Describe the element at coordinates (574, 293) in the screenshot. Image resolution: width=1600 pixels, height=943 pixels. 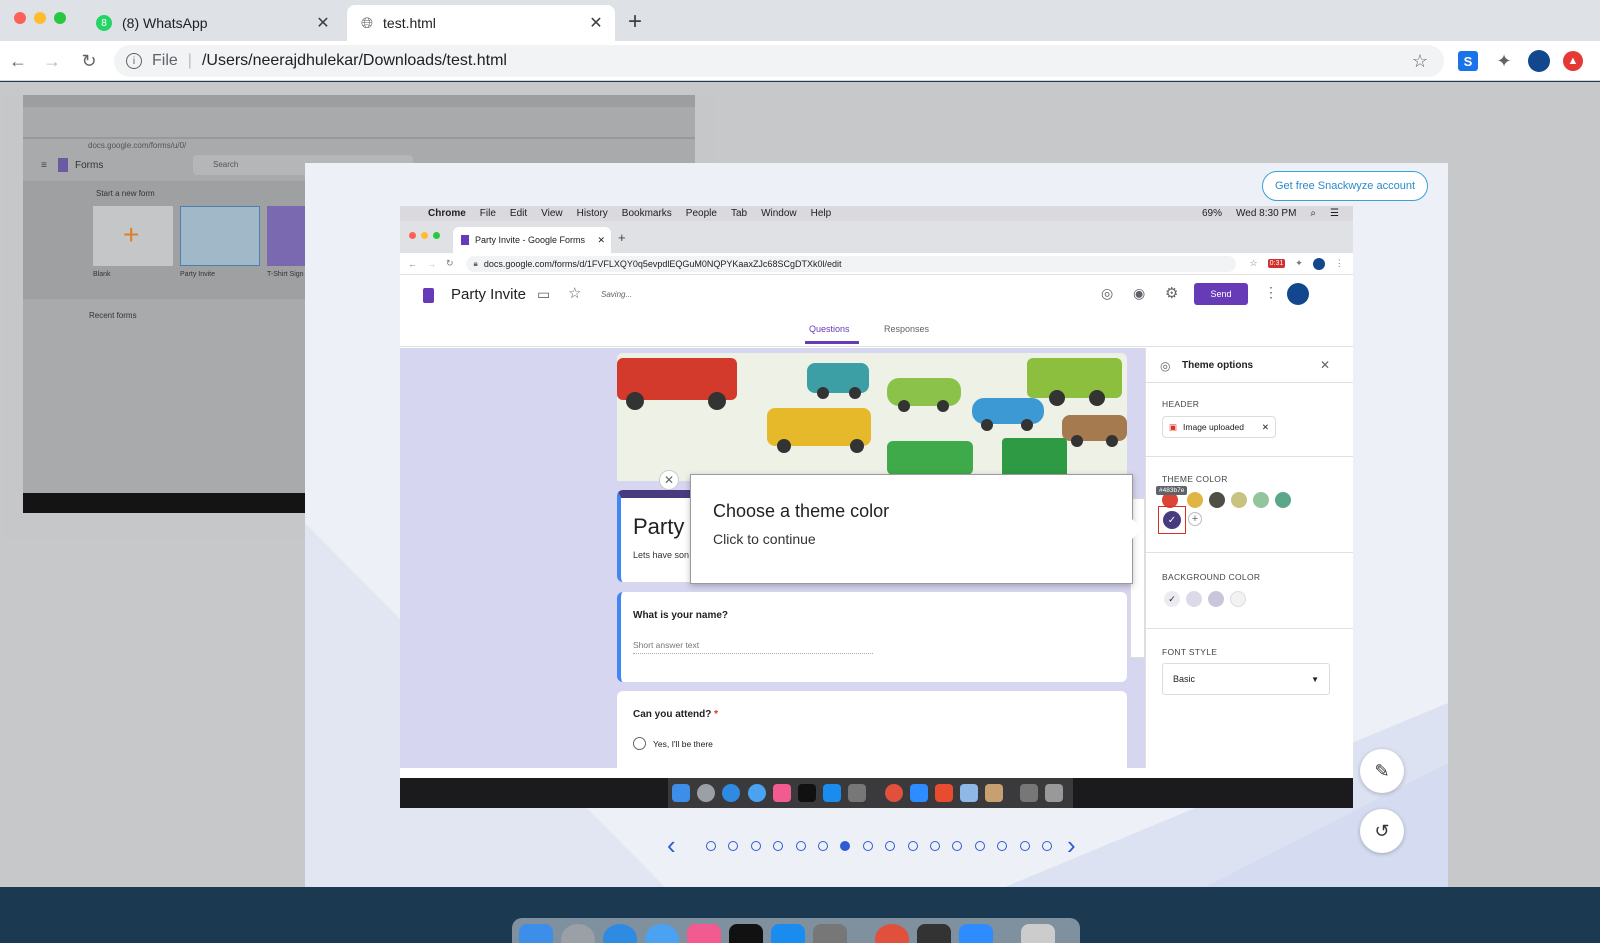
I see `star-icon: ☆` at that location.